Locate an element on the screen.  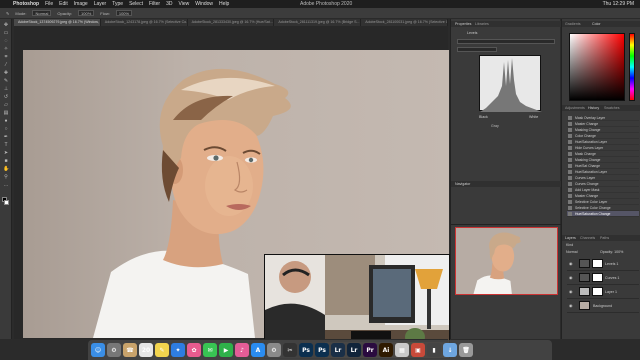
menu-image: Image is located at coordinates (81, 4).